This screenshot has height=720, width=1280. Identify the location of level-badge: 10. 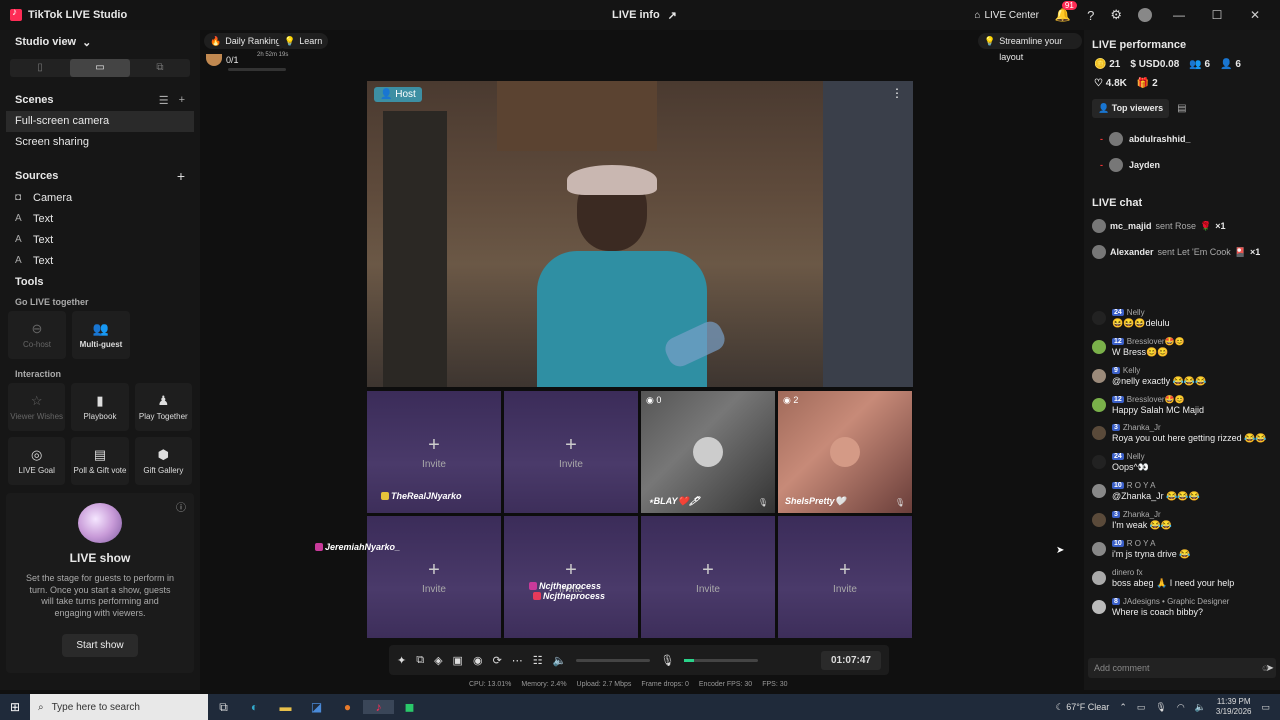
(1118, 543).